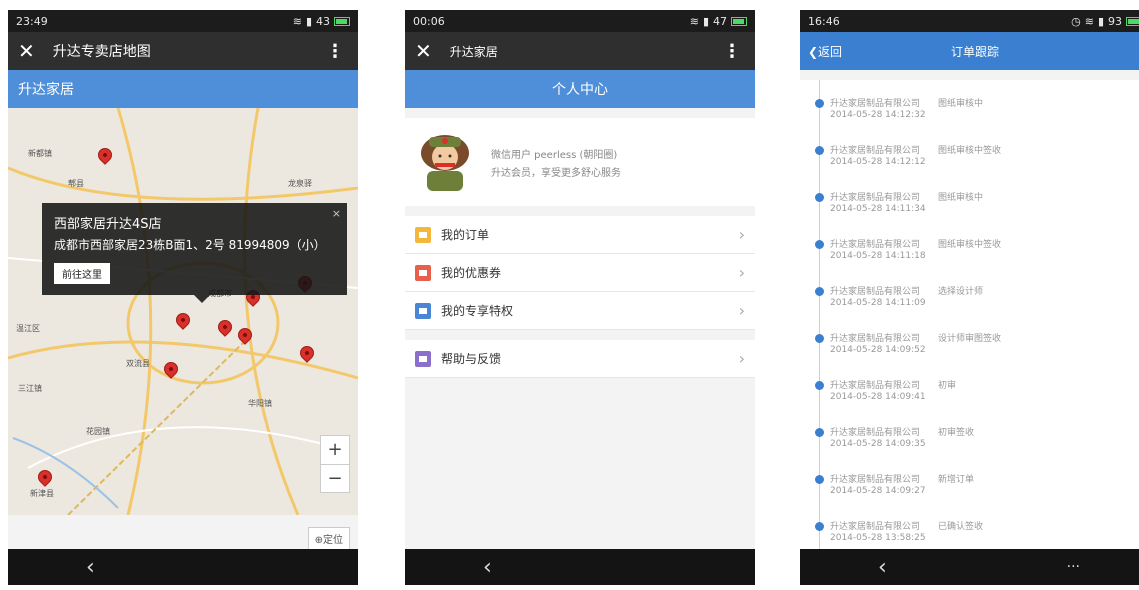 Image resolution: width=1139 pixels, height=590 pixels. I want to click on store-name: 西部家居升达4S店, so click(108, 224).